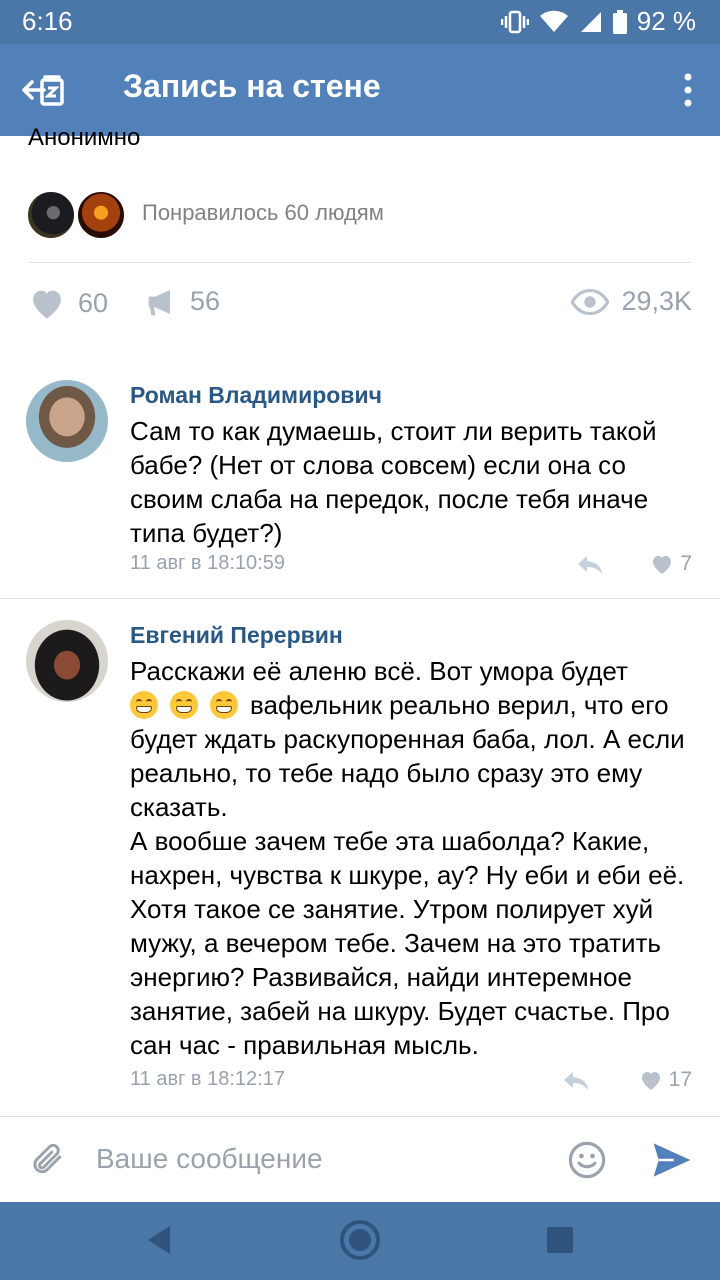  I want to click on status-bar: 6:16 92 %, so click(360, 22).